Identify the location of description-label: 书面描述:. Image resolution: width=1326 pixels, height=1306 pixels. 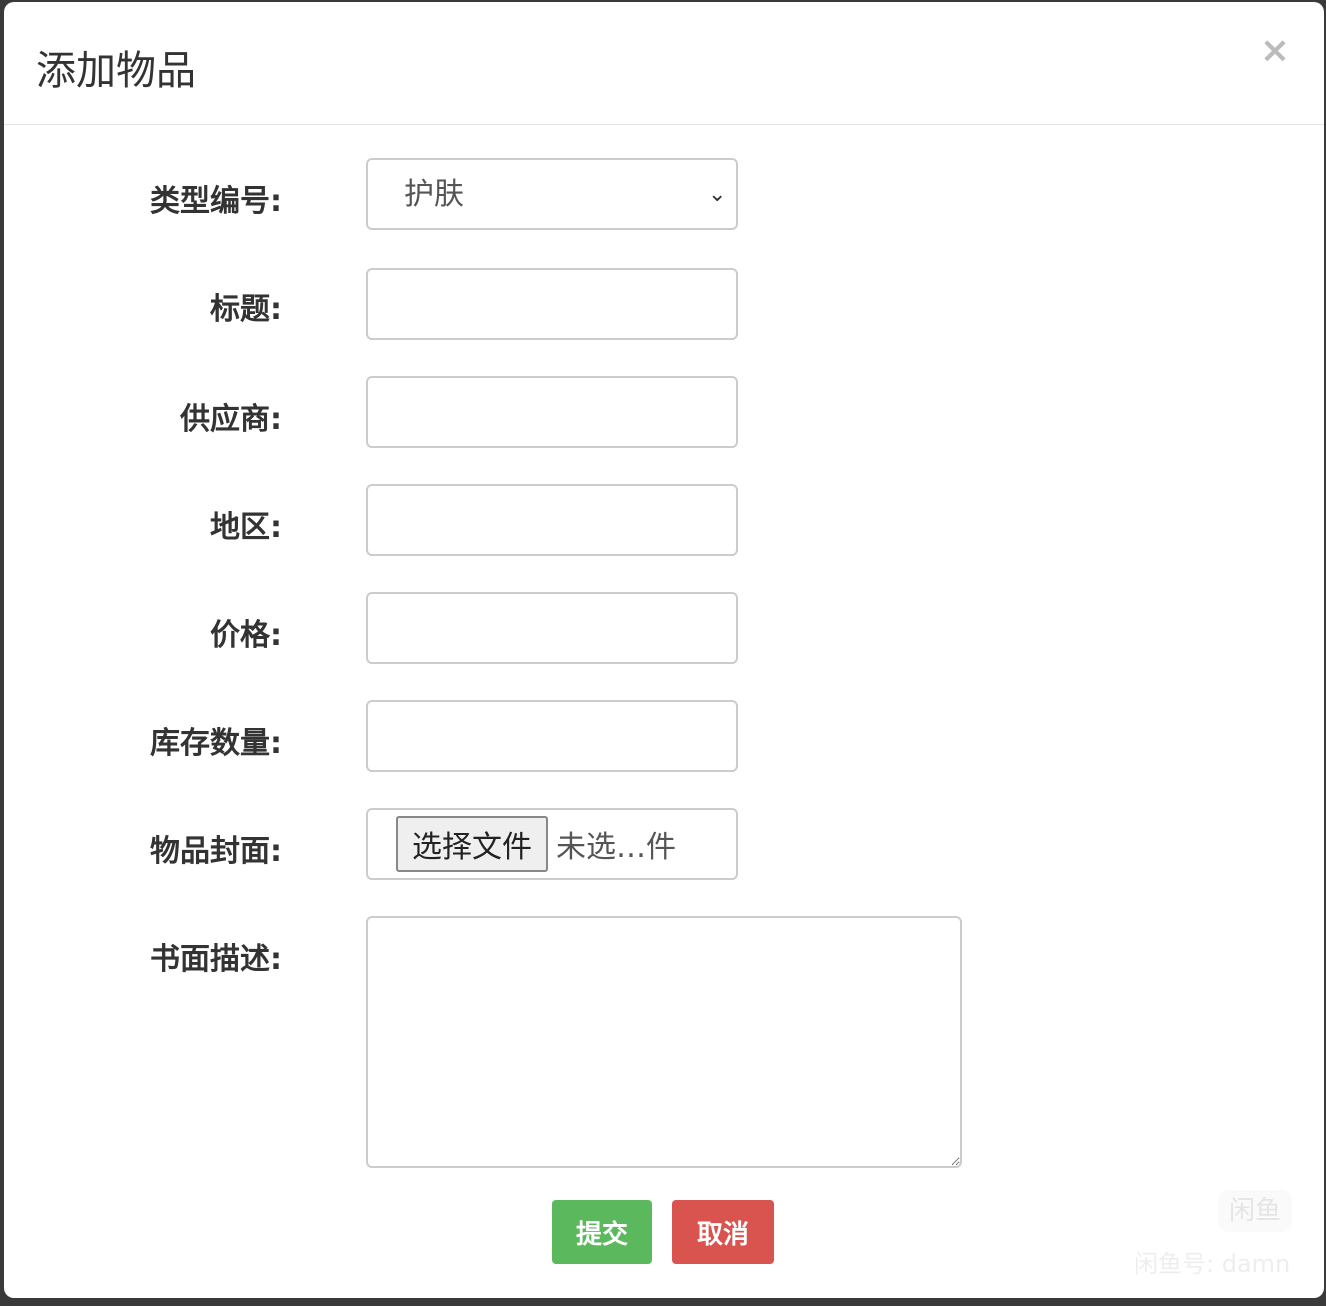
(216, 959).